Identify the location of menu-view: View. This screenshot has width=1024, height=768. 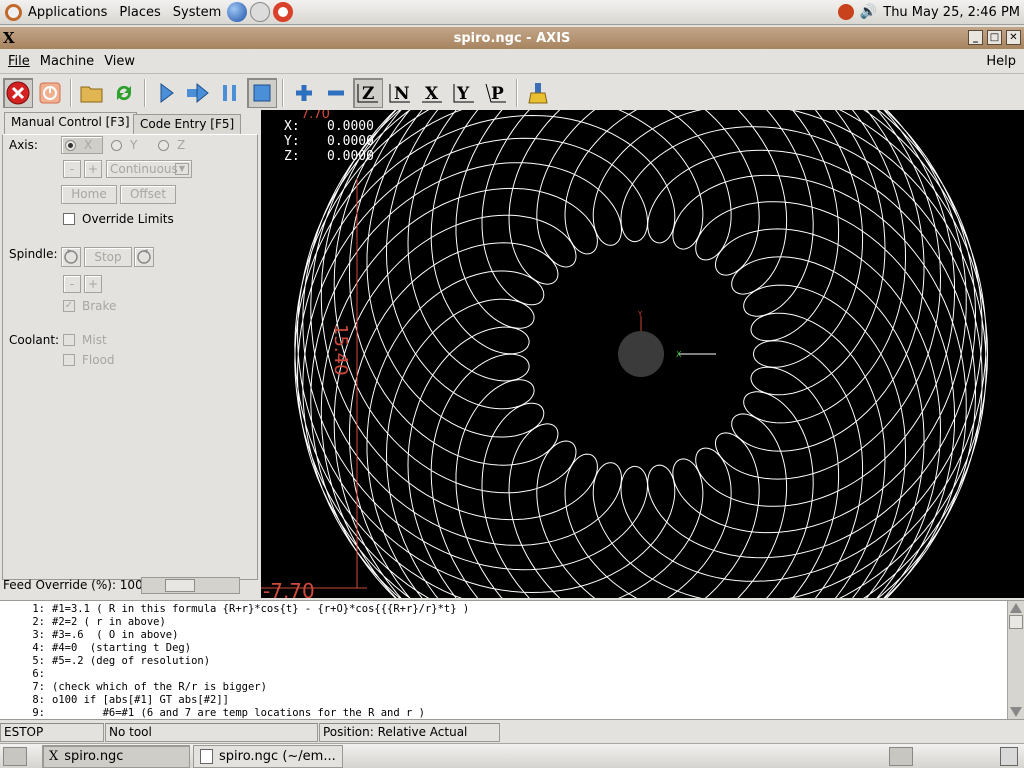
(119, 61).